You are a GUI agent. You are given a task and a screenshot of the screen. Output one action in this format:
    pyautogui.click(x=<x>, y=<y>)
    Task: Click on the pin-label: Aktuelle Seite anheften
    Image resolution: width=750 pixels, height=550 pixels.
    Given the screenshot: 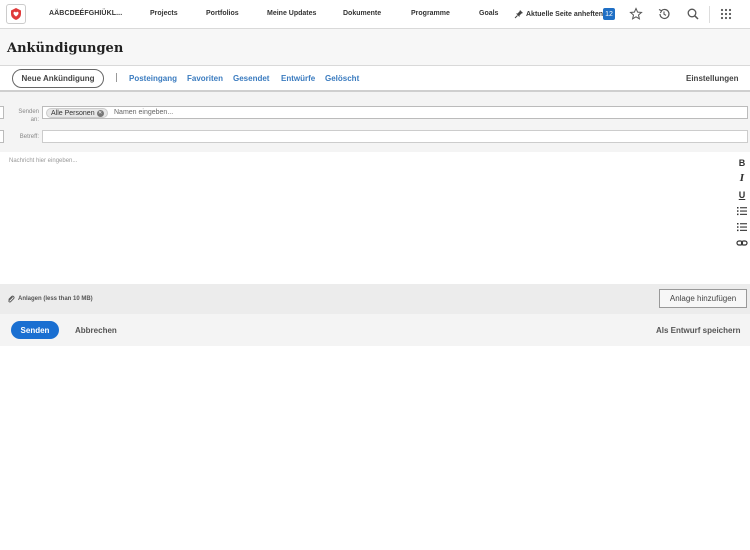 What is the action you would take?
    pyautogui.click(x=565, y=14)
    